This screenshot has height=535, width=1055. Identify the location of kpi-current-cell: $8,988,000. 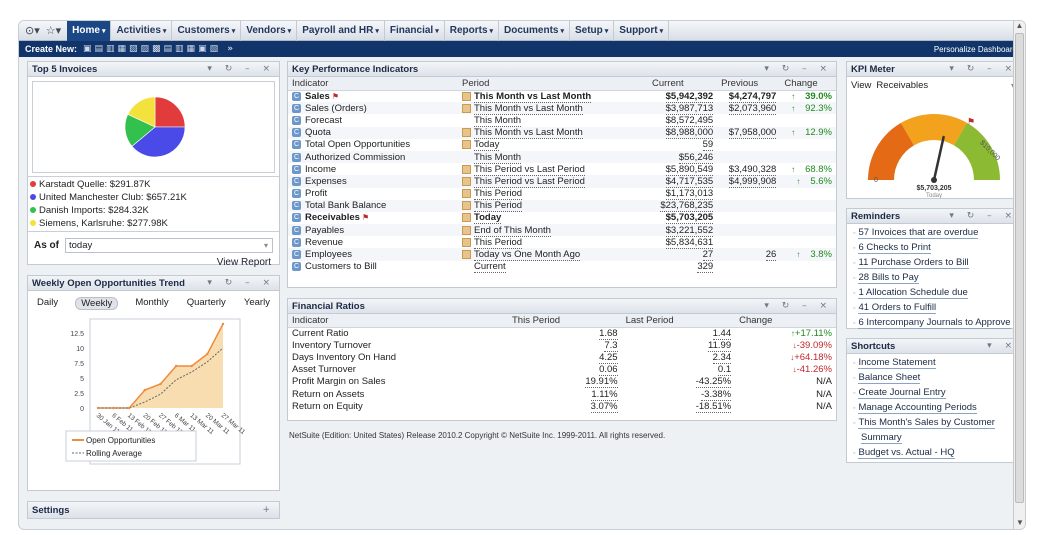
(682, 133).